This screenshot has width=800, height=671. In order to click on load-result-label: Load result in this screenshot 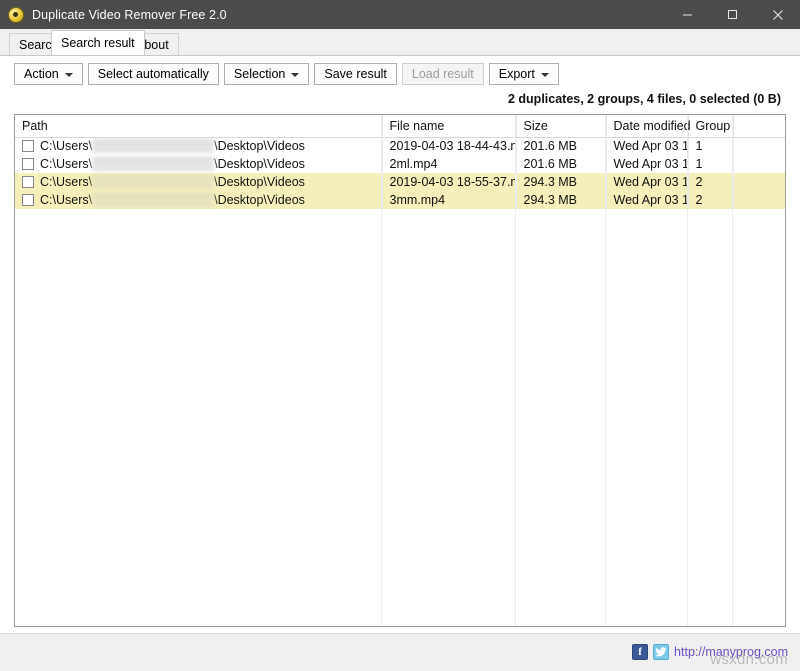, I will do `click(442, 74)`.